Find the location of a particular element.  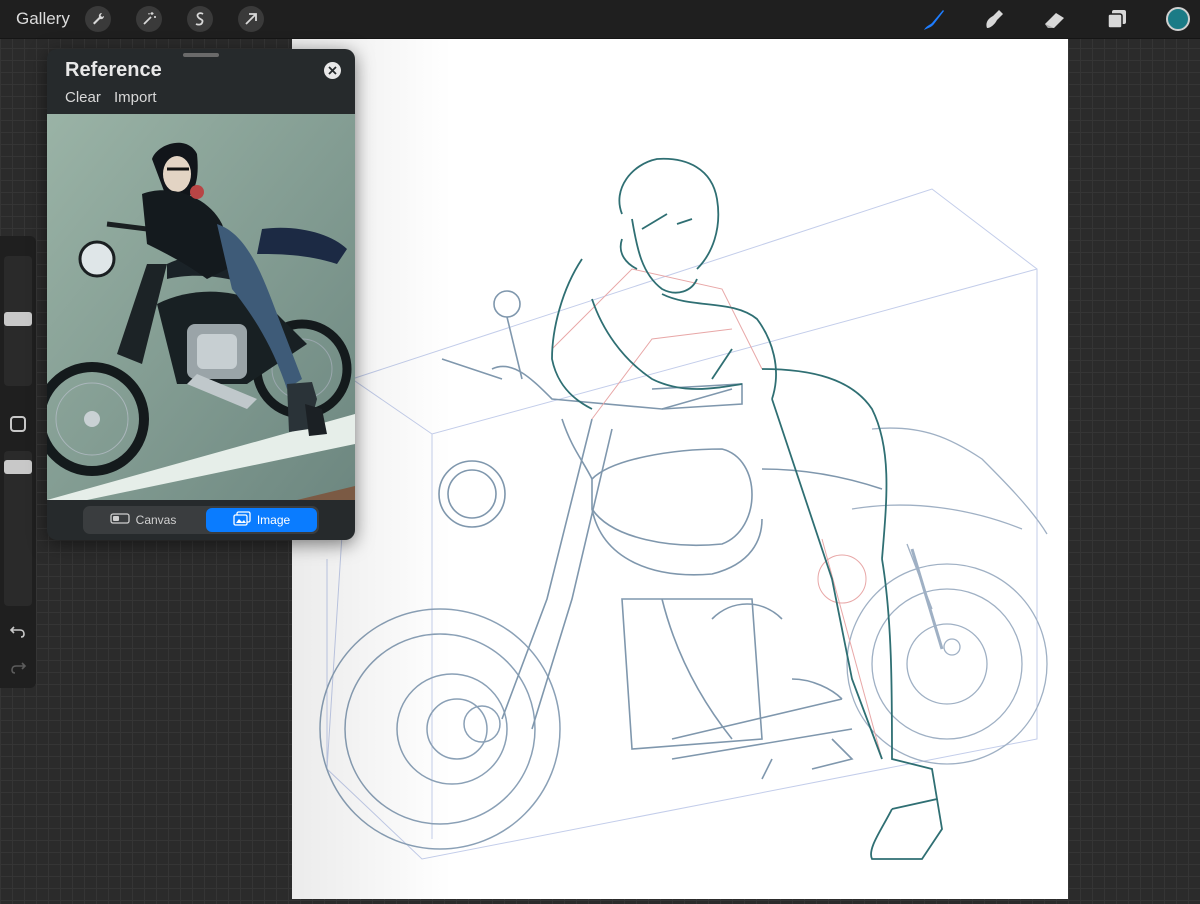

redo-icon is located at coordinates (18, 666).